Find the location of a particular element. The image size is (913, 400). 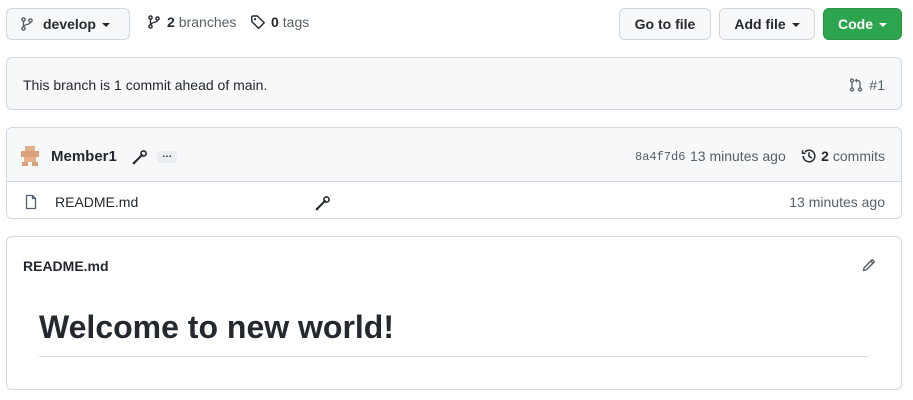

history-icon is located at coordinates (808, 156).